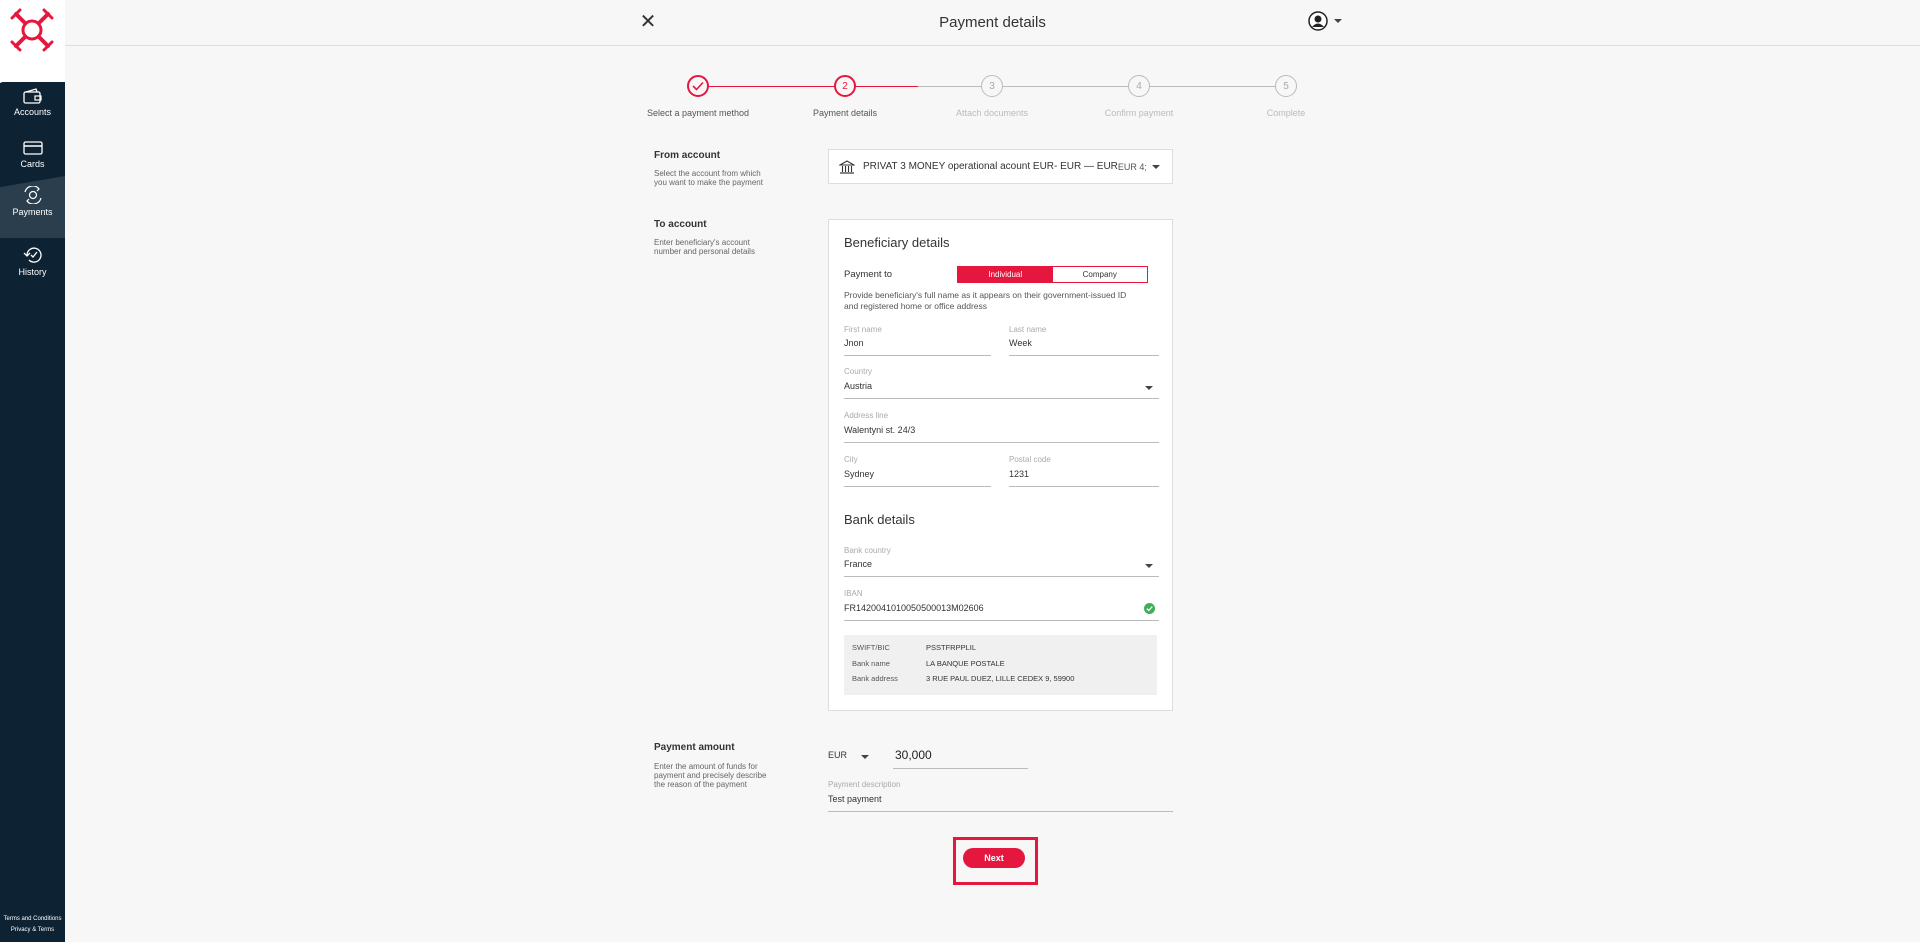 This screenshot has width=1920, height=942. Describe the element at coordinates (914, 608) in the screenshot. I see `iban-input: FR1420041010050500013M02606` at that location.